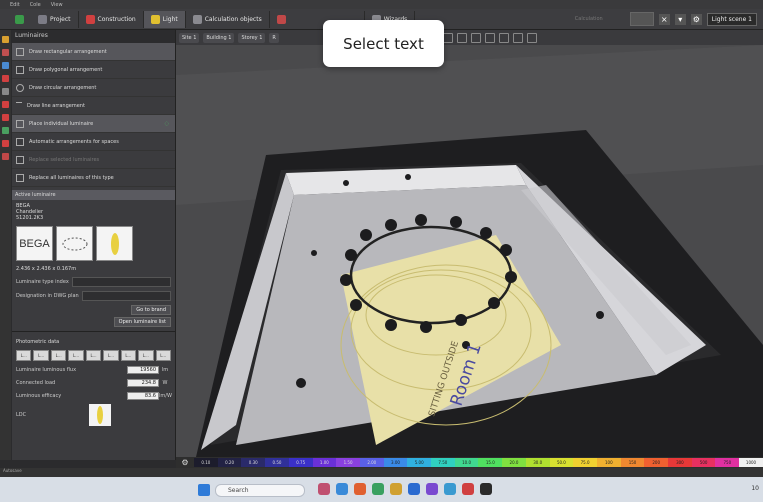 The image size is (763, 502). Describe the element at coordinates (664, 19) in the screenshot. I see `close-icon: ×` at that location.